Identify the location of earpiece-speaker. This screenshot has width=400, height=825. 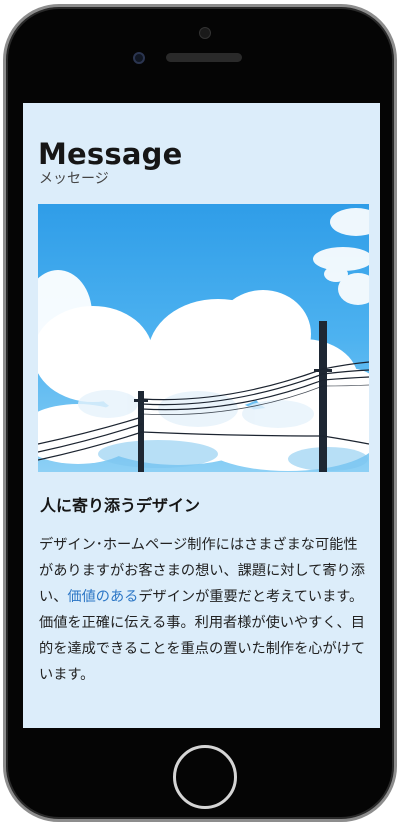
(204, 57).